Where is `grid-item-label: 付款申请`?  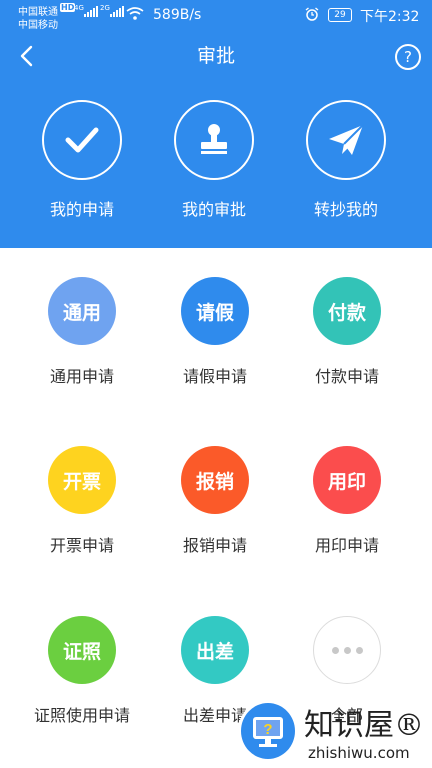
grid-item-label: 付款申请 is located at coordinates (346, 376).